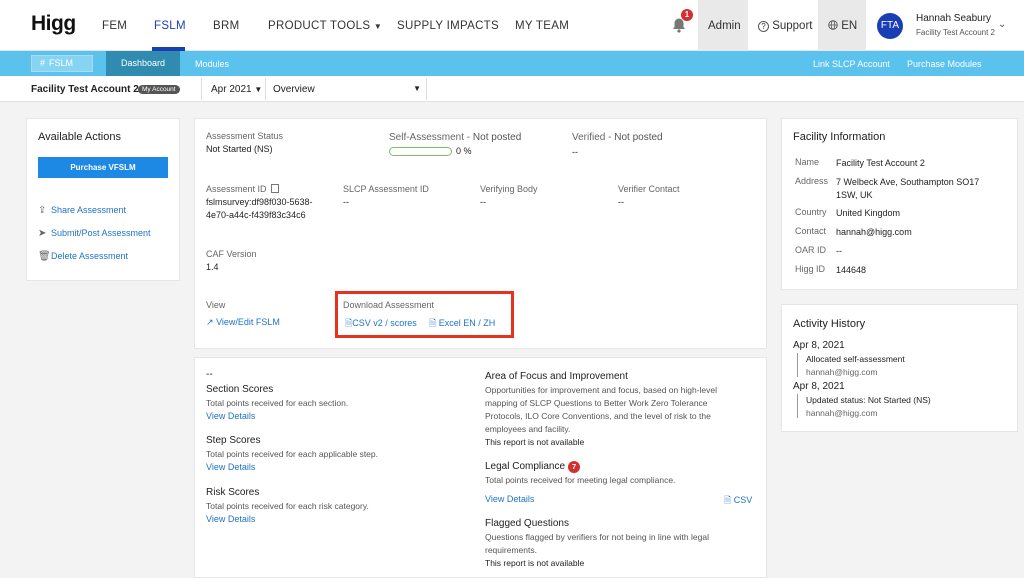 Image resolution: width=1024 pixels, height=578 pixels. What do you see at coordinates (890, 26) in the screenshot?
I see `avatar: FTA` at bounding box center [890, 26].